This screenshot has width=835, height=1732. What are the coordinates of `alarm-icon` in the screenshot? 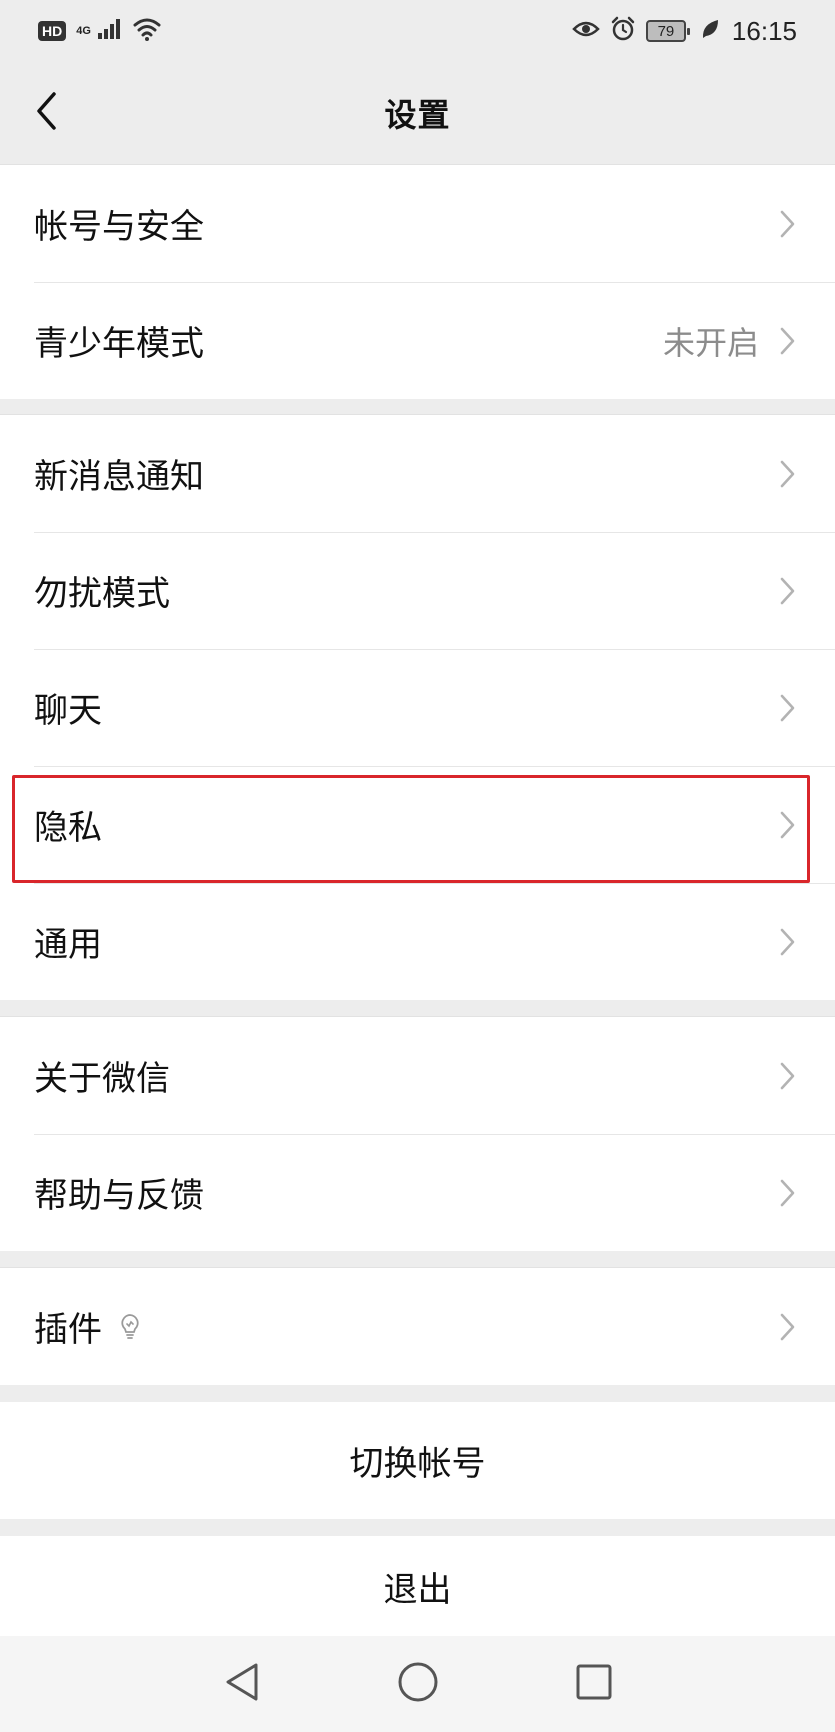 It's located at (623, 31).